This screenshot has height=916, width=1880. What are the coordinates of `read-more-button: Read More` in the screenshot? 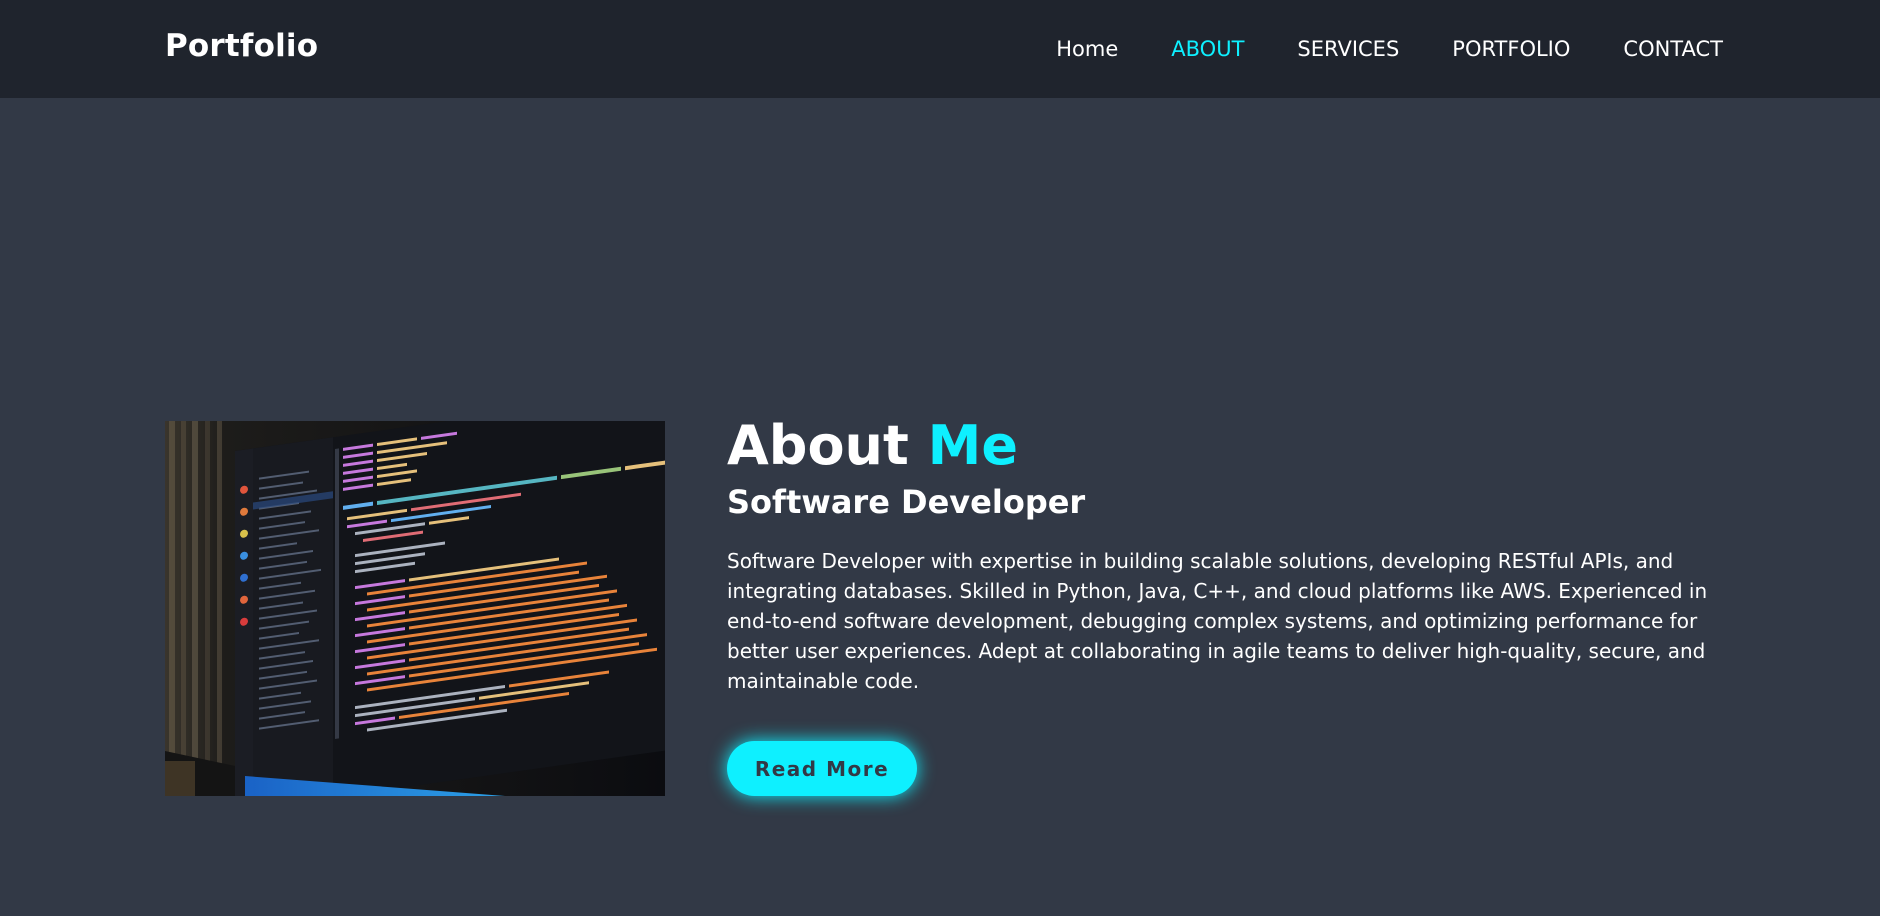 It's located at (822, 768).